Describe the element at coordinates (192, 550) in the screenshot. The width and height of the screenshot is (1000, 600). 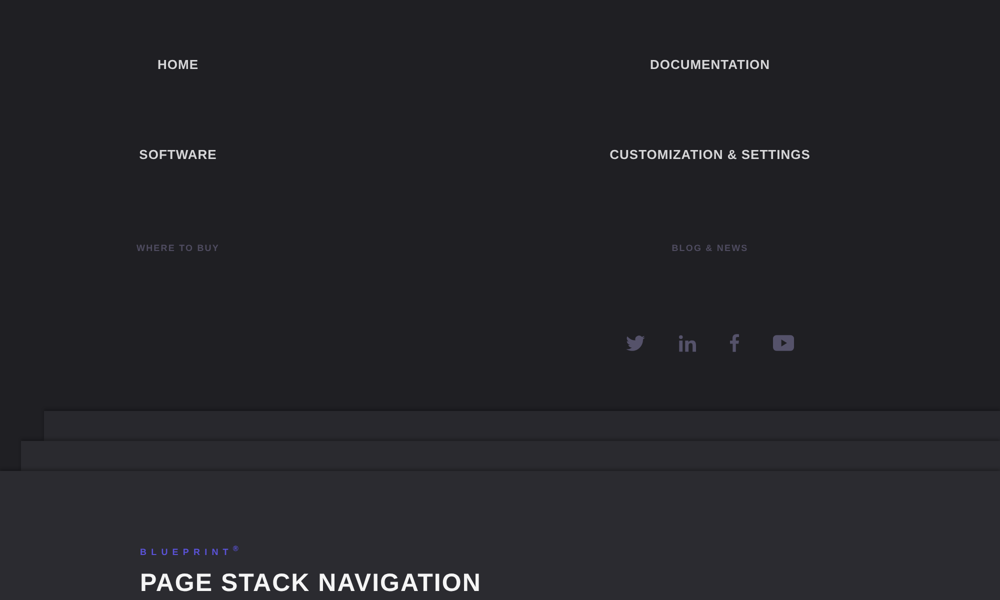
I see `brand-label: BLUEPRINT$^{®}$` at that location.